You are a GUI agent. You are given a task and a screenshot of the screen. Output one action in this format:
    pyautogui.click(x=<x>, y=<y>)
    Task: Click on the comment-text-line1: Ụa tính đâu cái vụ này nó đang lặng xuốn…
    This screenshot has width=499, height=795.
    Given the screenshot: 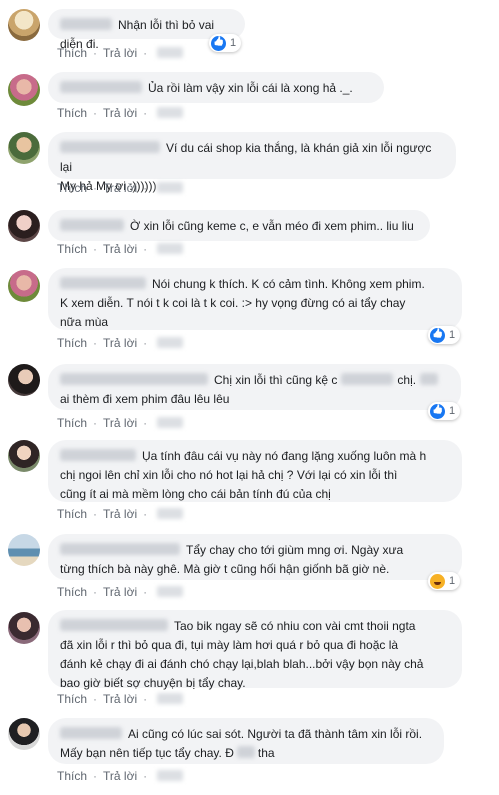 What is the action you would take?
    pyautogui.click(x=284, y=456)
    